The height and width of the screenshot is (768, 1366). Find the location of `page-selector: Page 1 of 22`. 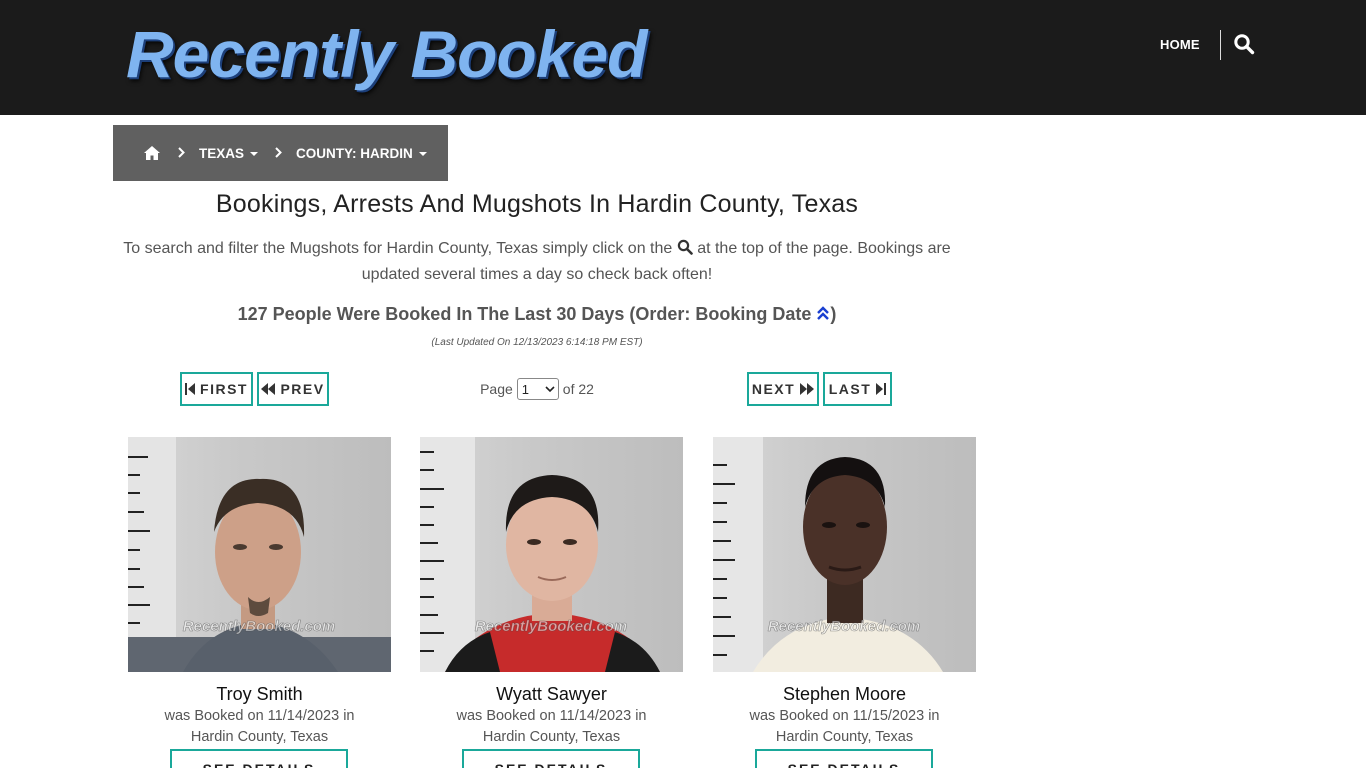

page-selector: Page 1 of 22 is located at coordinates (537, 389).